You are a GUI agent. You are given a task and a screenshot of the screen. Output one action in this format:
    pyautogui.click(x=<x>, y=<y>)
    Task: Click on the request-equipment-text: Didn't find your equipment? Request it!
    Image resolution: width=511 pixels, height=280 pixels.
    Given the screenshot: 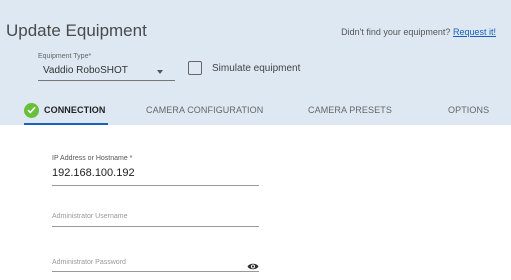 What is the action you would take?
    pyautogui.click(x=418, y=32)
    